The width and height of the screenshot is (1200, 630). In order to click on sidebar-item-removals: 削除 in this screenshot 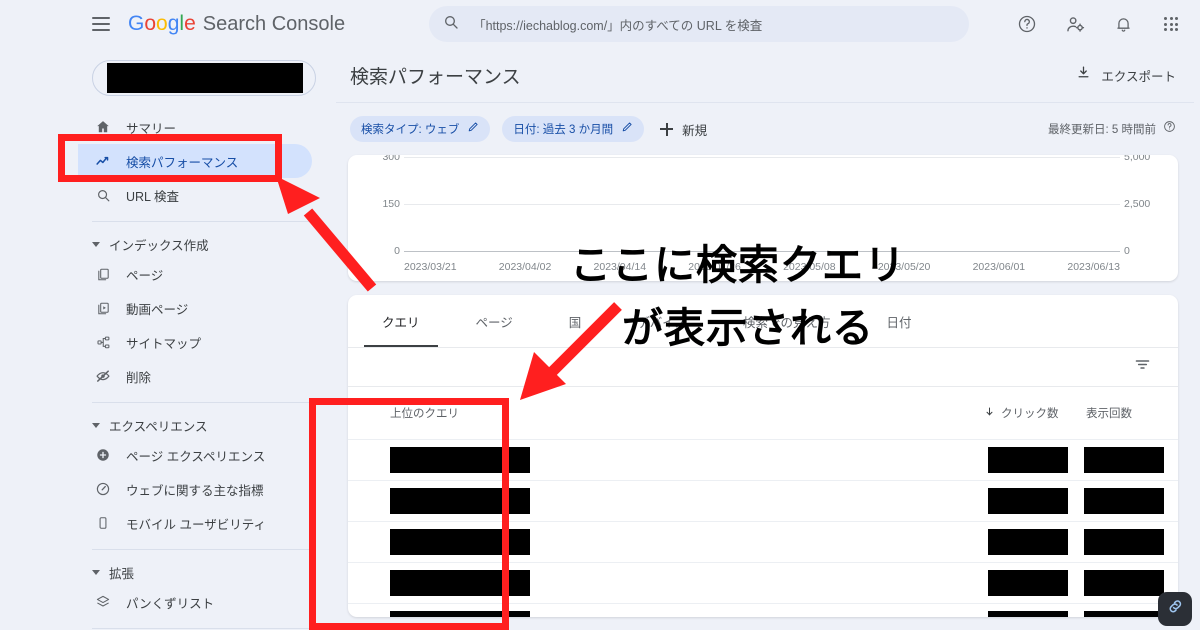, I will do `click(195, 376)`.